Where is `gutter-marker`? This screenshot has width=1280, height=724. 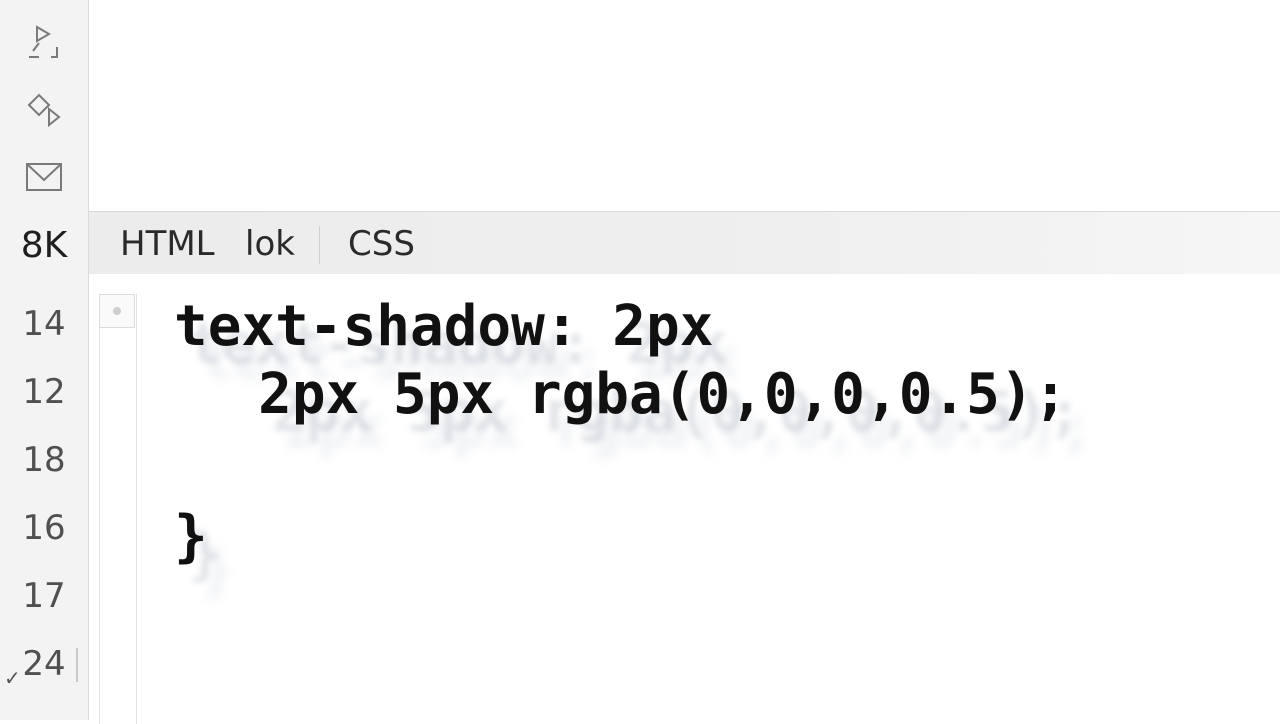
gutter-marker is located at coordinates (77, 665).